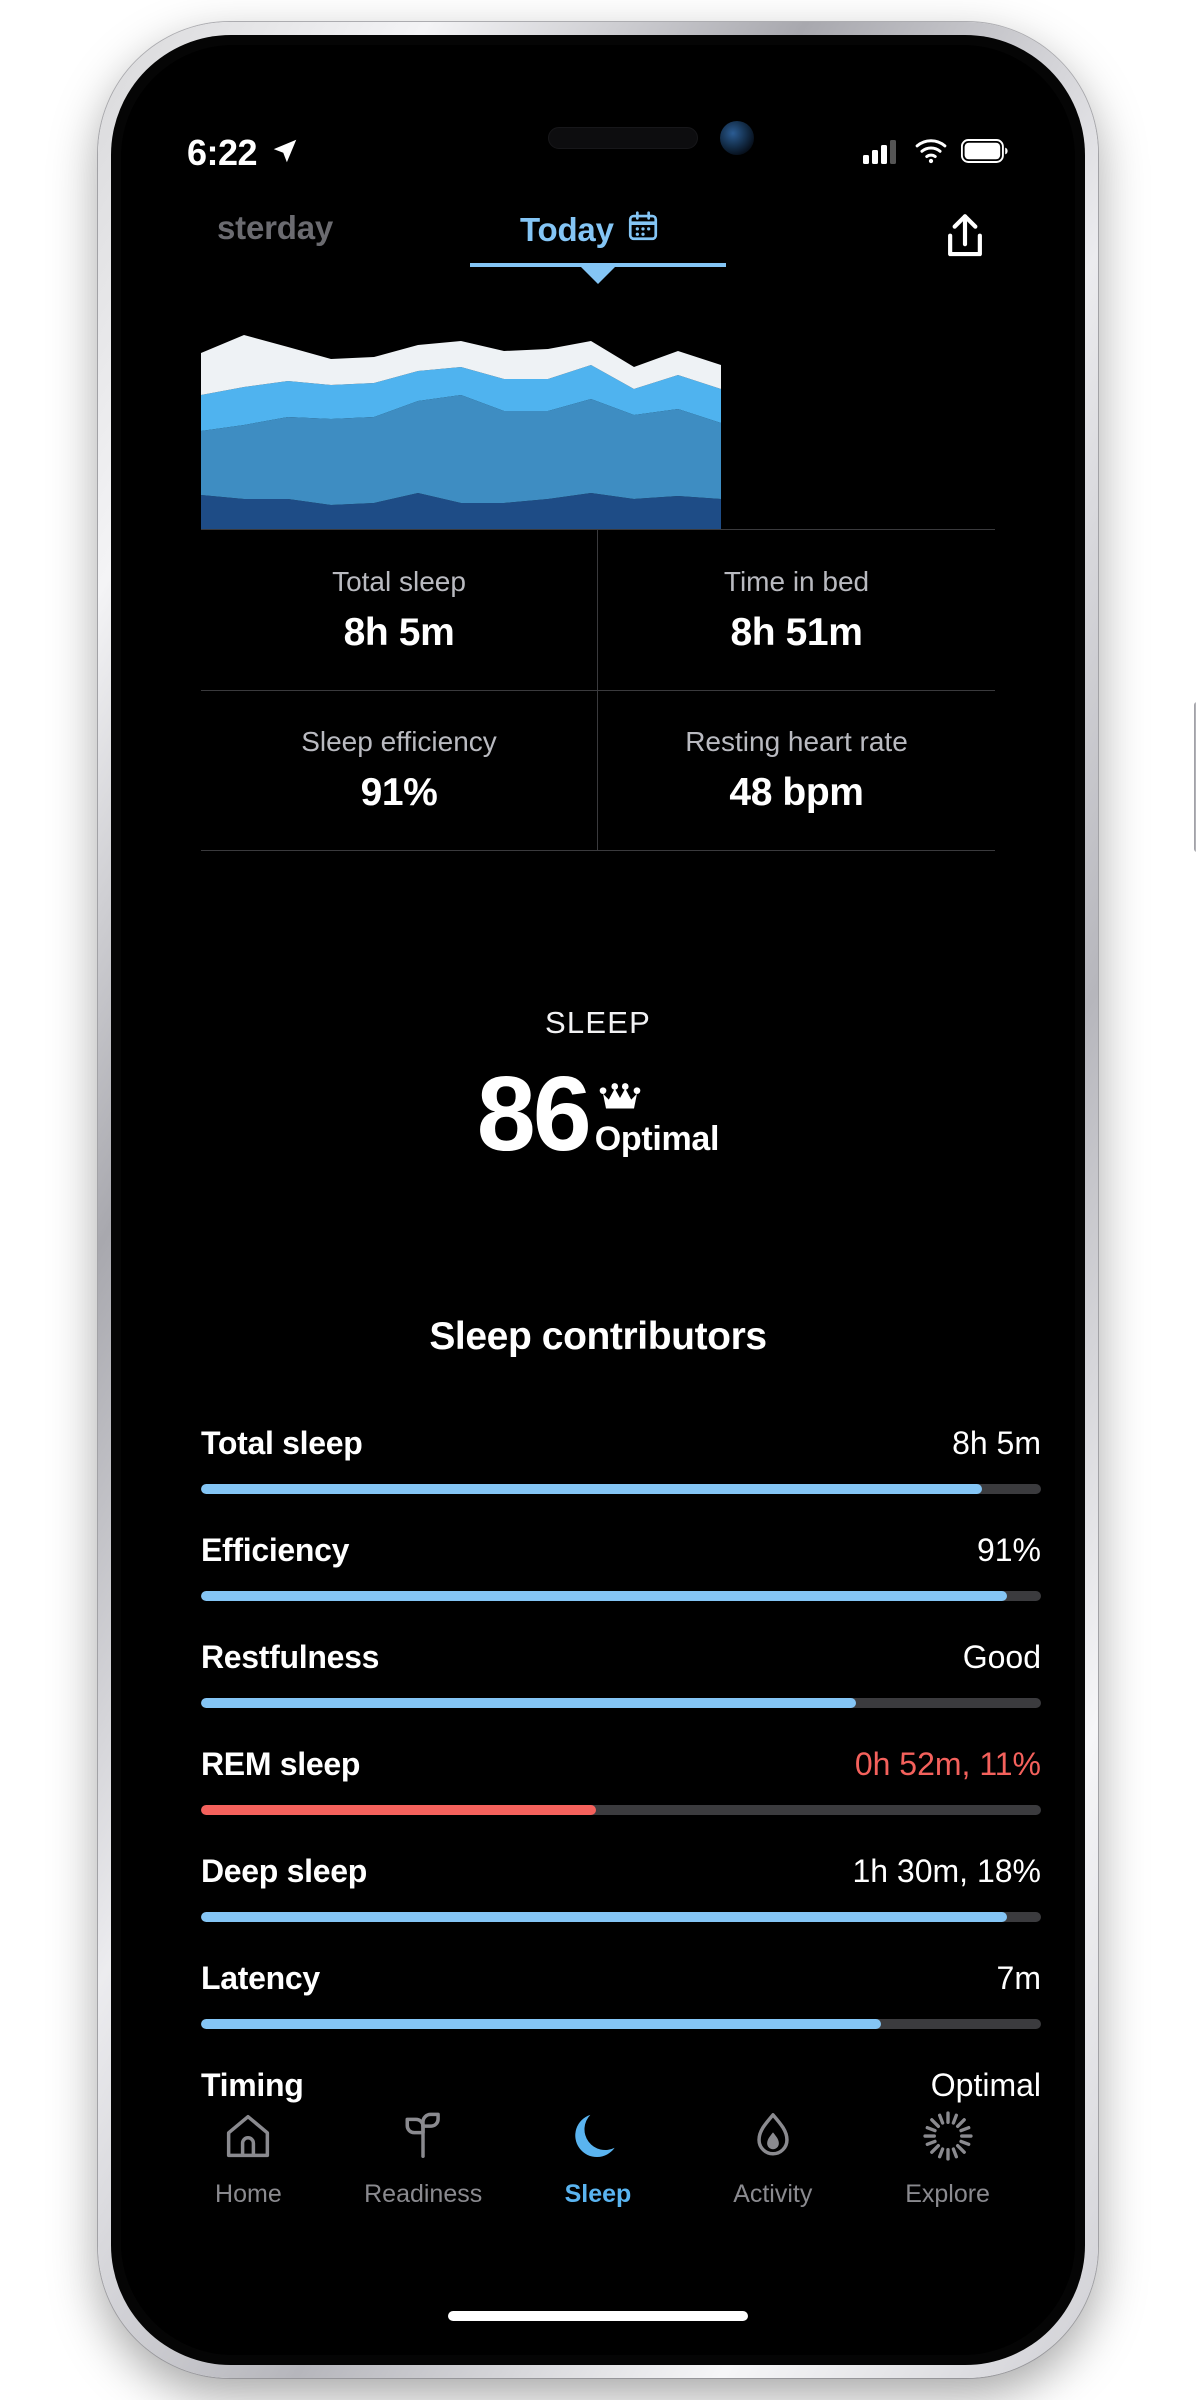 Image resolution: width=1196 pixels, height=2400 pixels. Describe the element at coordinates (946, 1871) in the screenshot. I see `contributor-value: 1h 30m, 18%` at that location.